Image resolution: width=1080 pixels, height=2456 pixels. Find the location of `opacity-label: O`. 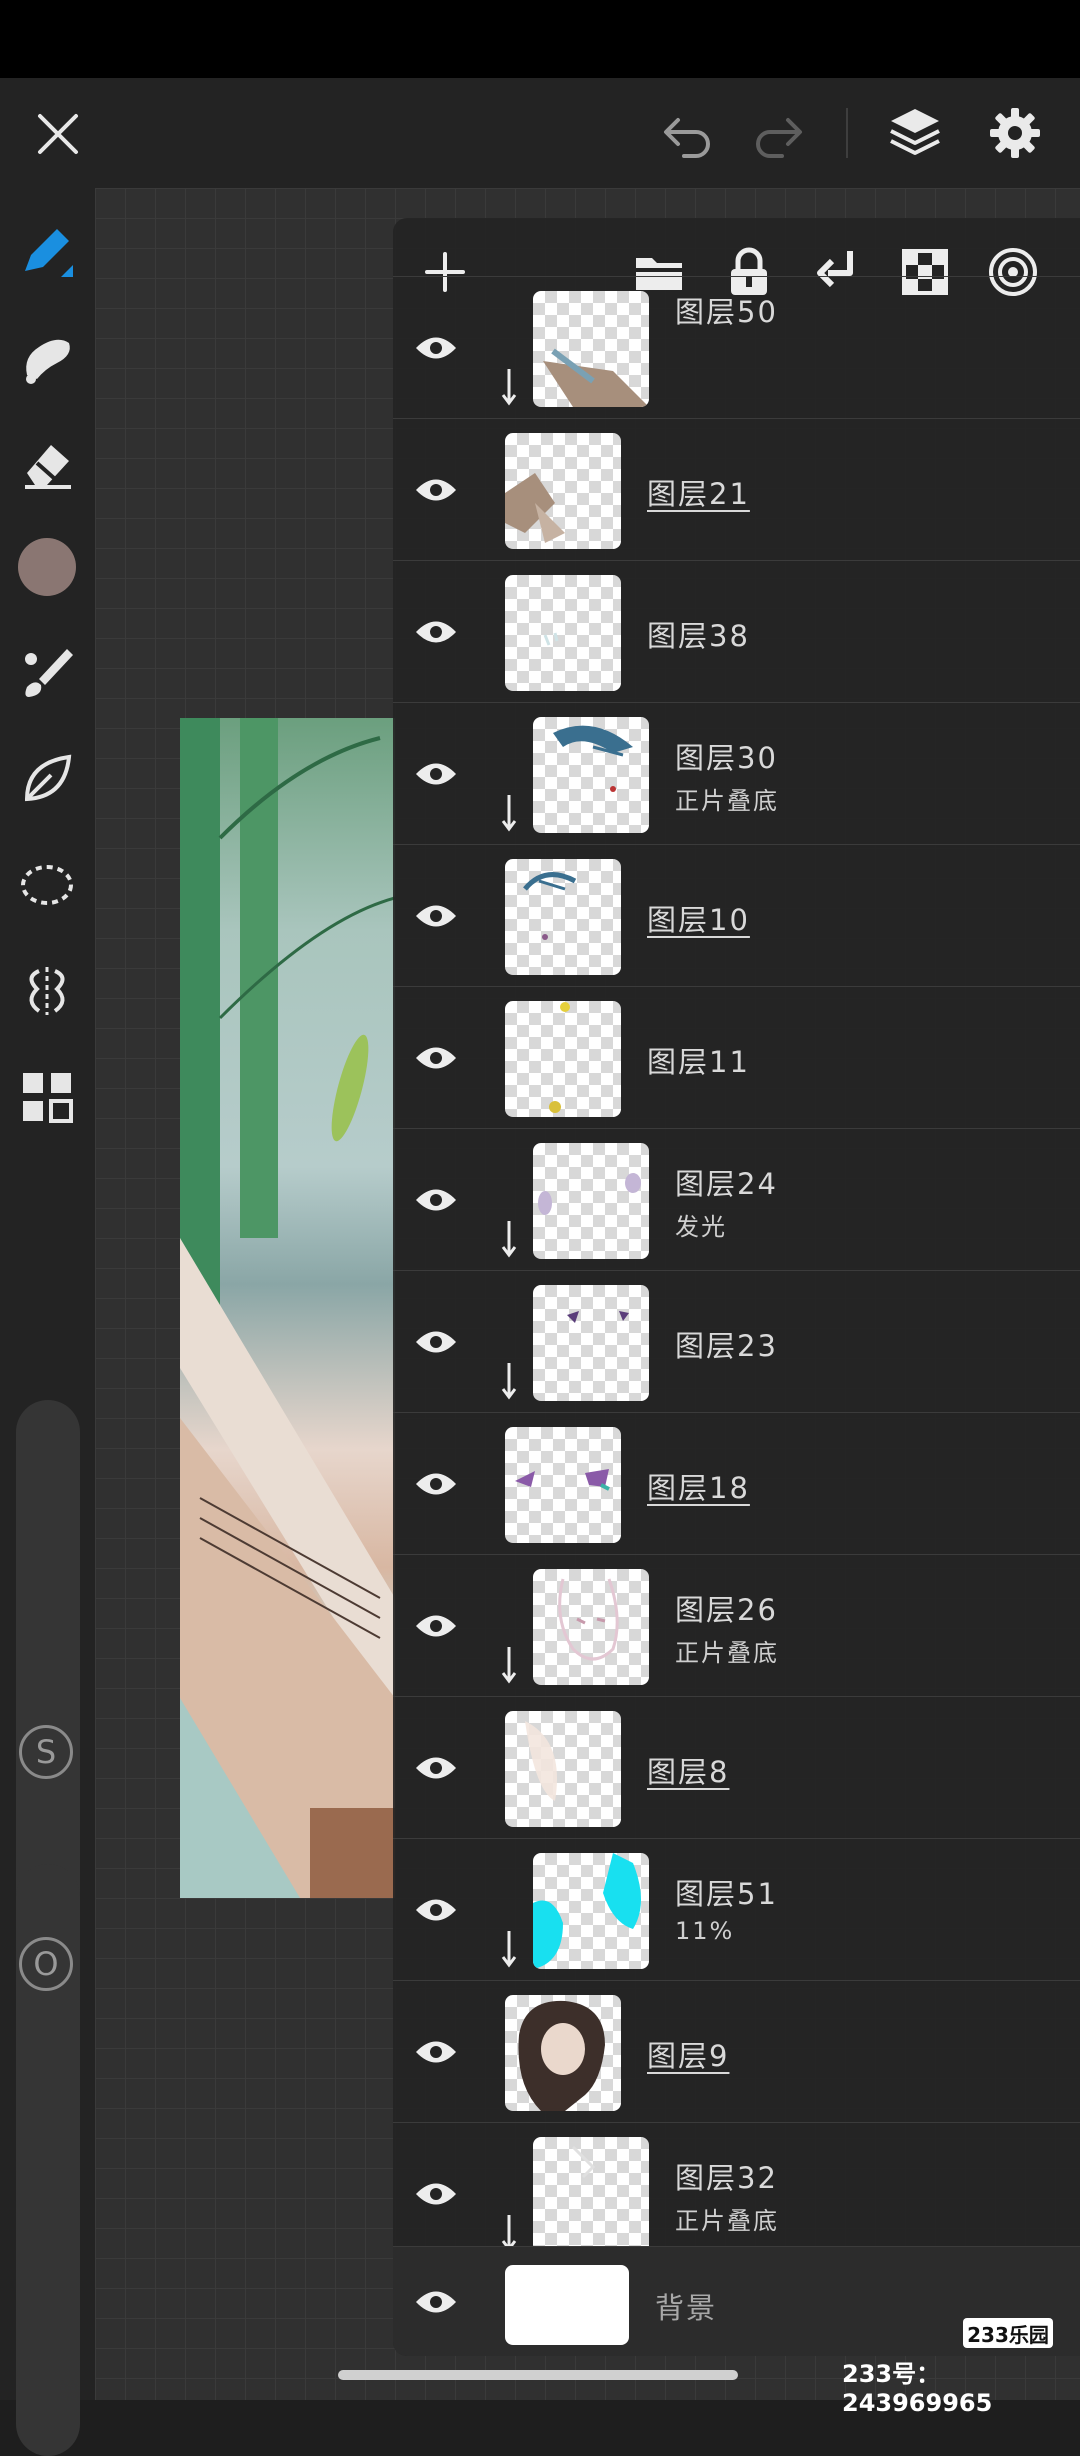

opacity-label: O is located at coordinates (46, 1964).